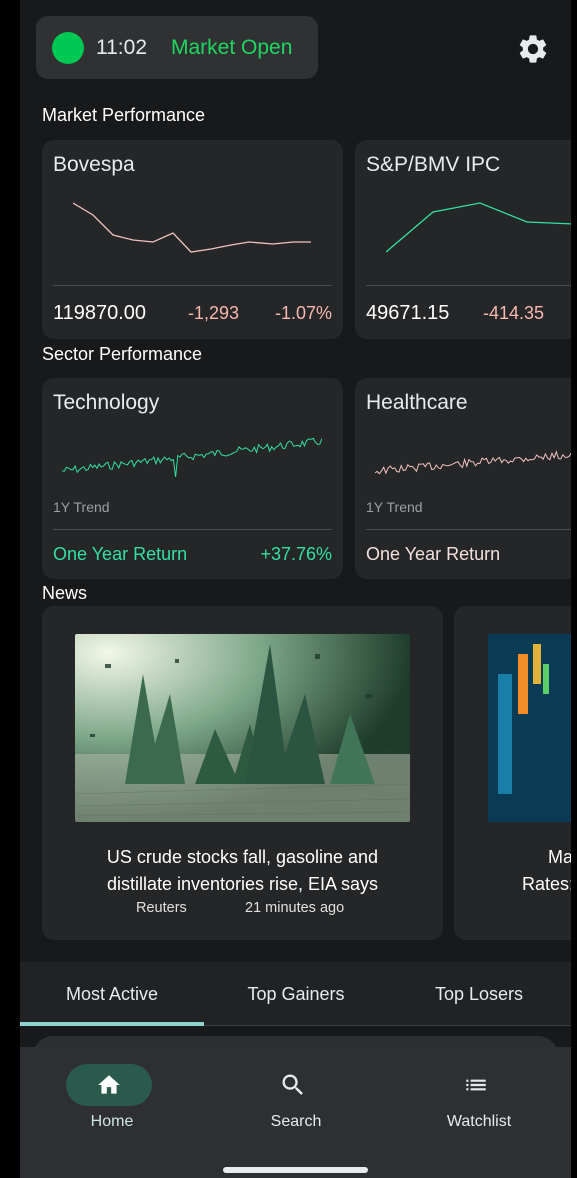 The width and height of the screenshot is (577, 1178). Describe the element at coordinates (232, 47) in the screenshot. I see `market-status-text: Market Open` at that location.